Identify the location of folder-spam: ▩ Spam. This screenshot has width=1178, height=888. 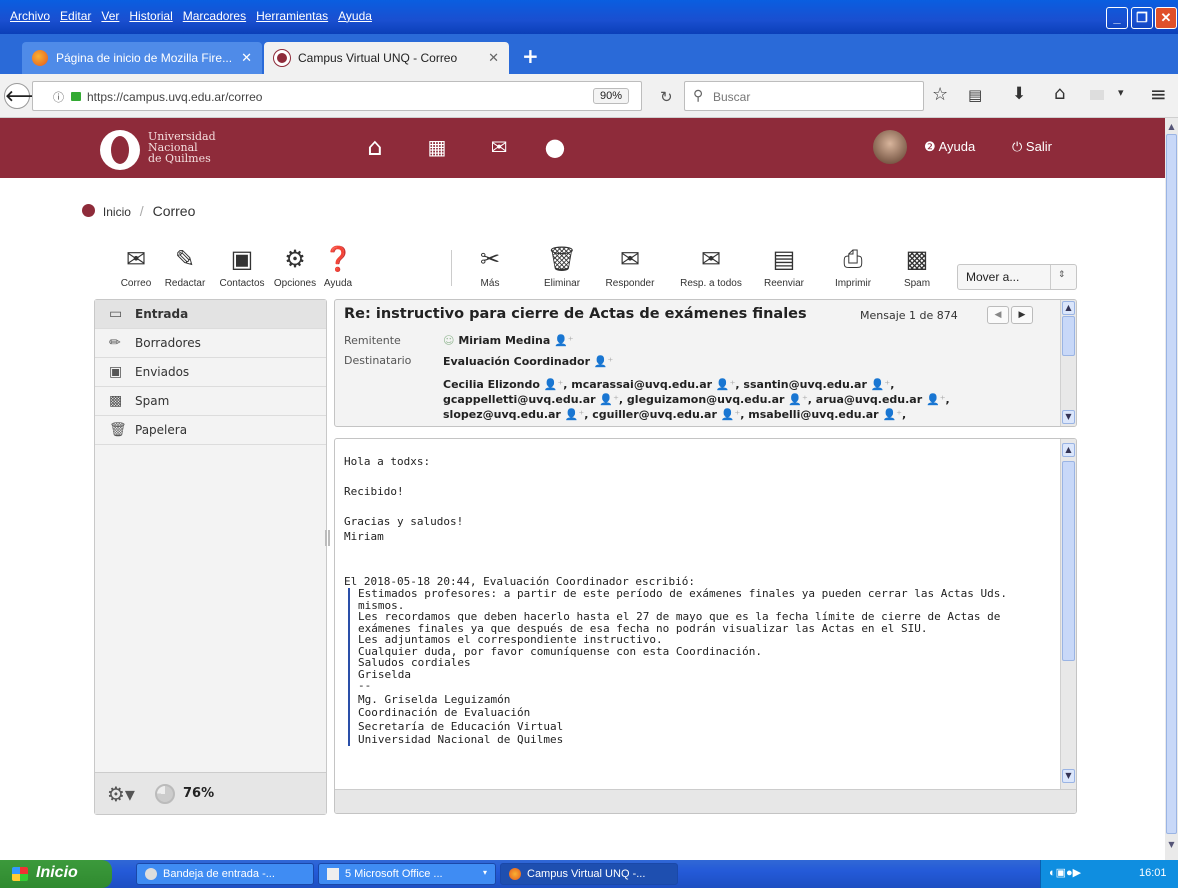
(210, 401).